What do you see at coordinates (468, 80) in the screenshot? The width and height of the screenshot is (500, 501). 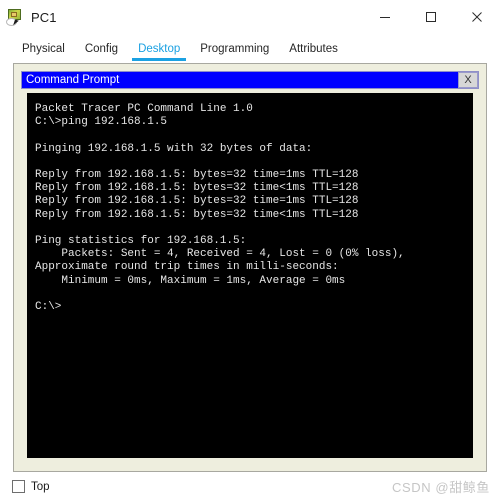 I see `command-prompt-close-button: X` at bounding box center [468, 80].